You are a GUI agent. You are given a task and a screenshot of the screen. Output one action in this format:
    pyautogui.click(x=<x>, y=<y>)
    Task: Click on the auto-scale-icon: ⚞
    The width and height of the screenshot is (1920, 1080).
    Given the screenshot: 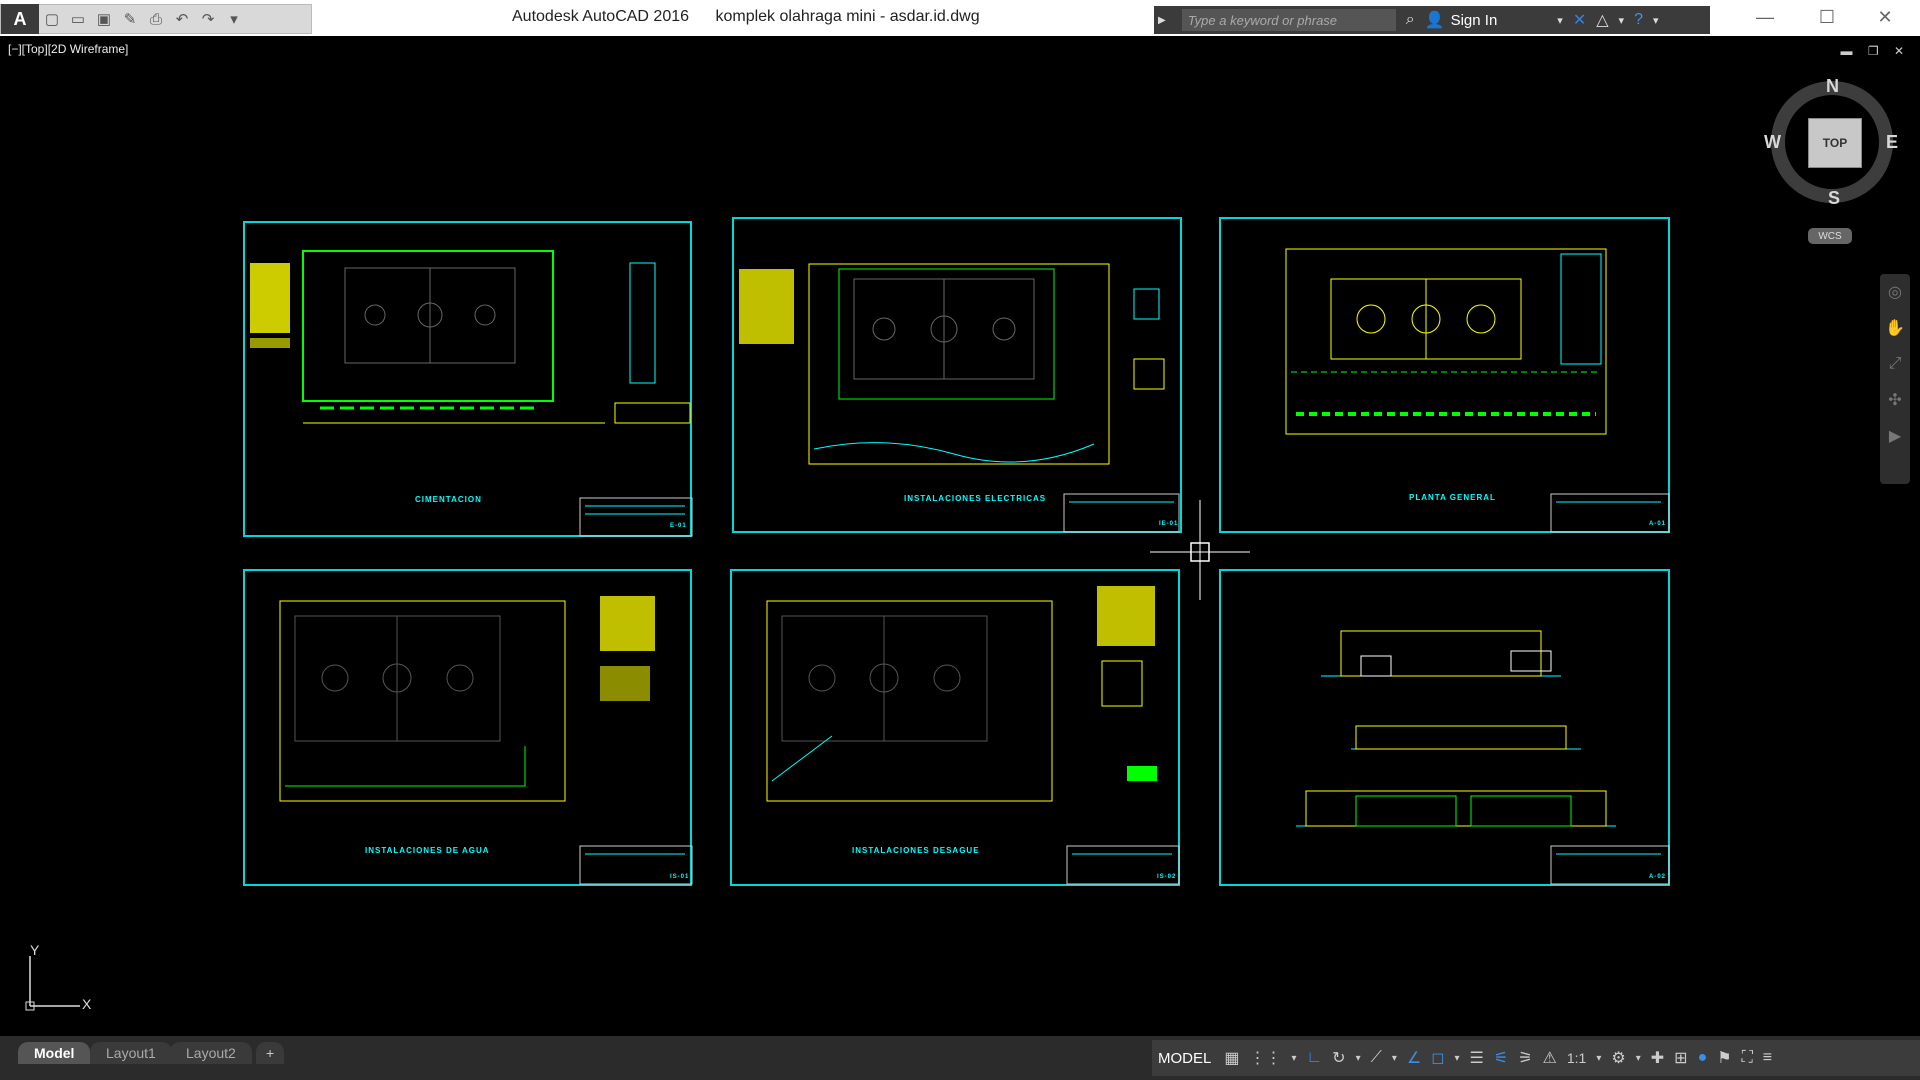 What is the action you would take?
    pyautogui.click(x=1525, y=1058)
    